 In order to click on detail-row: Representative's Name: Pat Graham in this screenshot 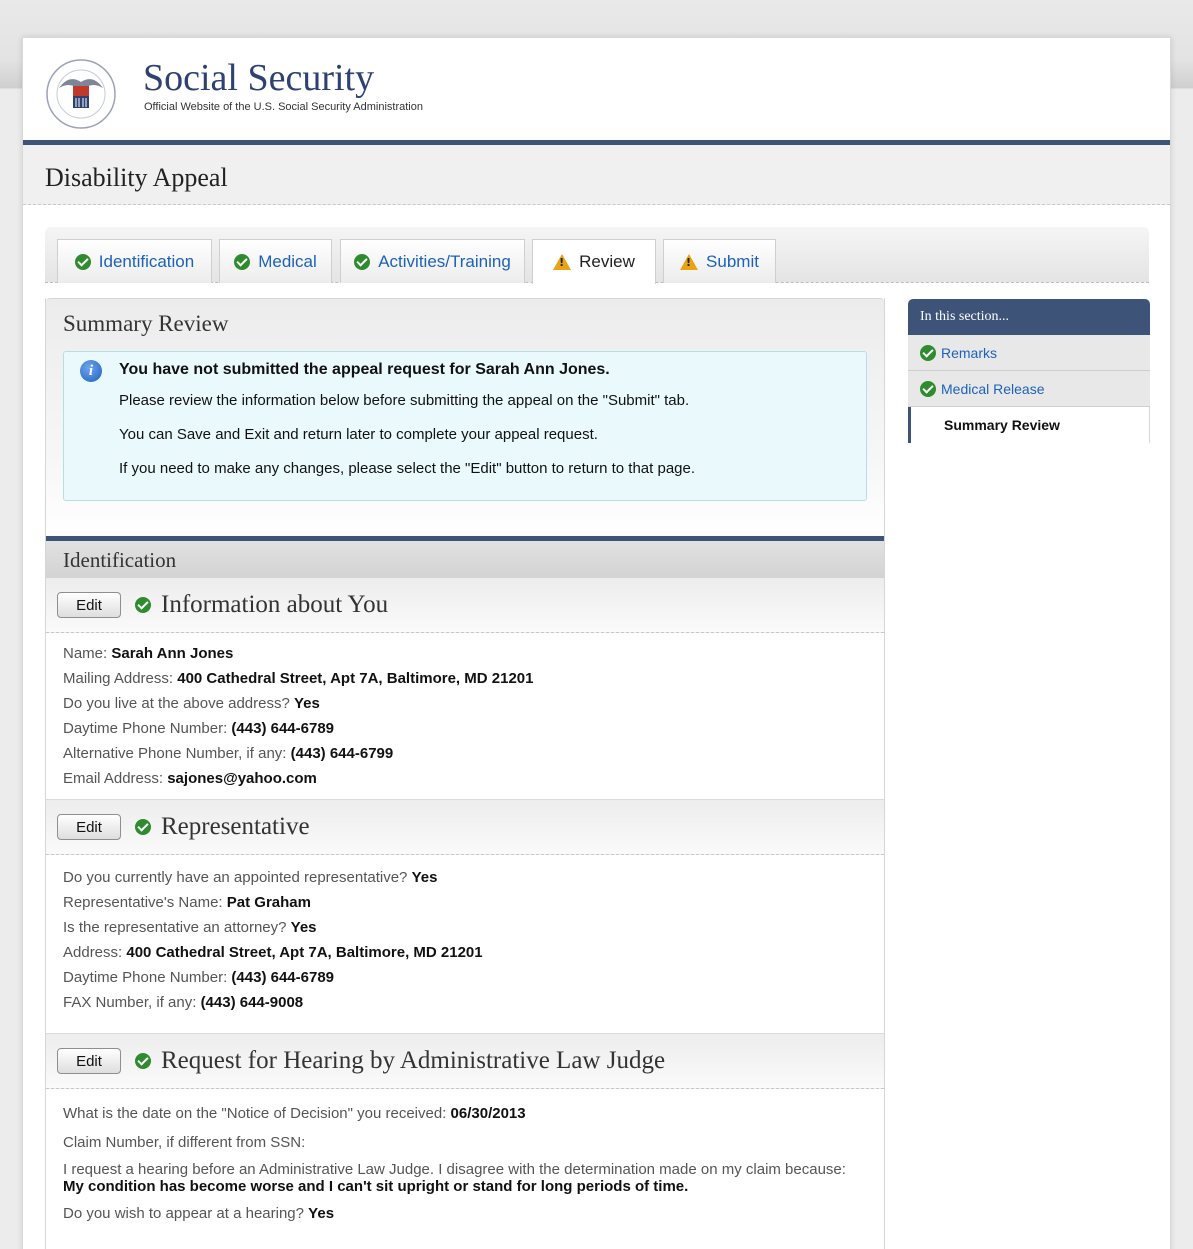, I will do `click(473, 902)`.